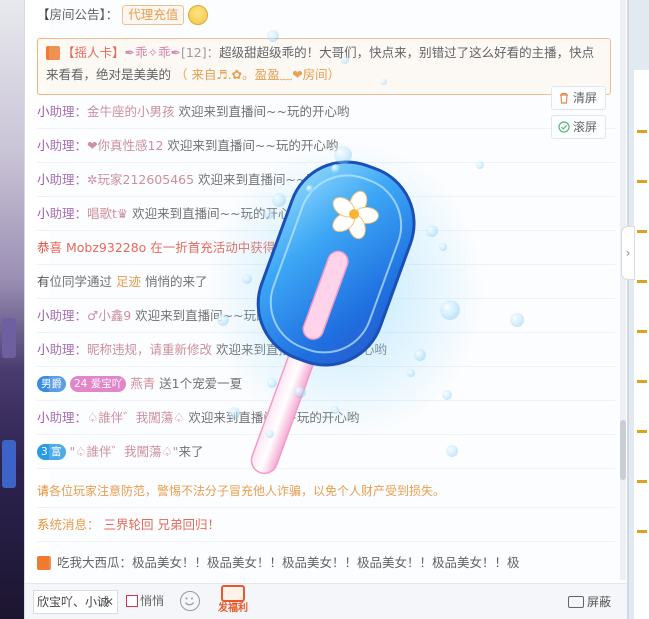  I want to click on smile-icon, so click(189, 601).